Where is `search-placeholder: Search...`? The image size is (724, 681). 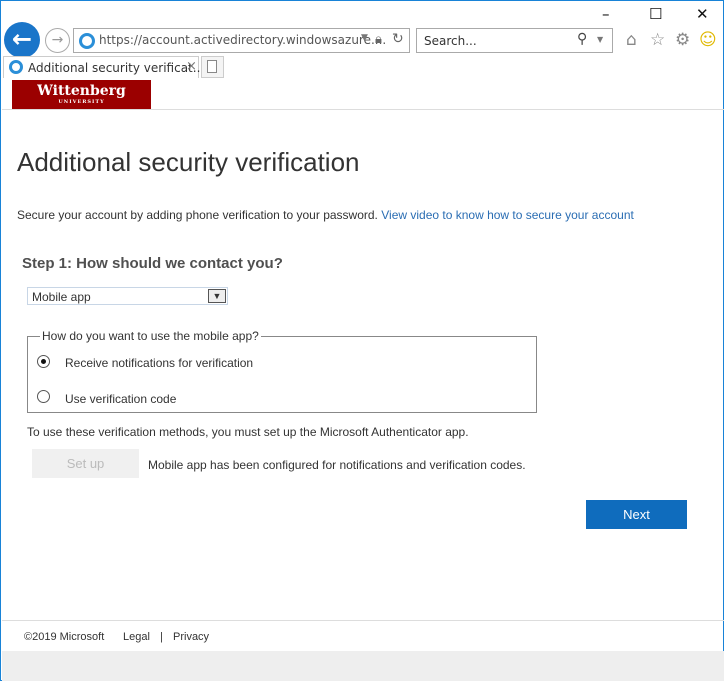 search-placeholder: Search... is located at coordinates (450, 41).